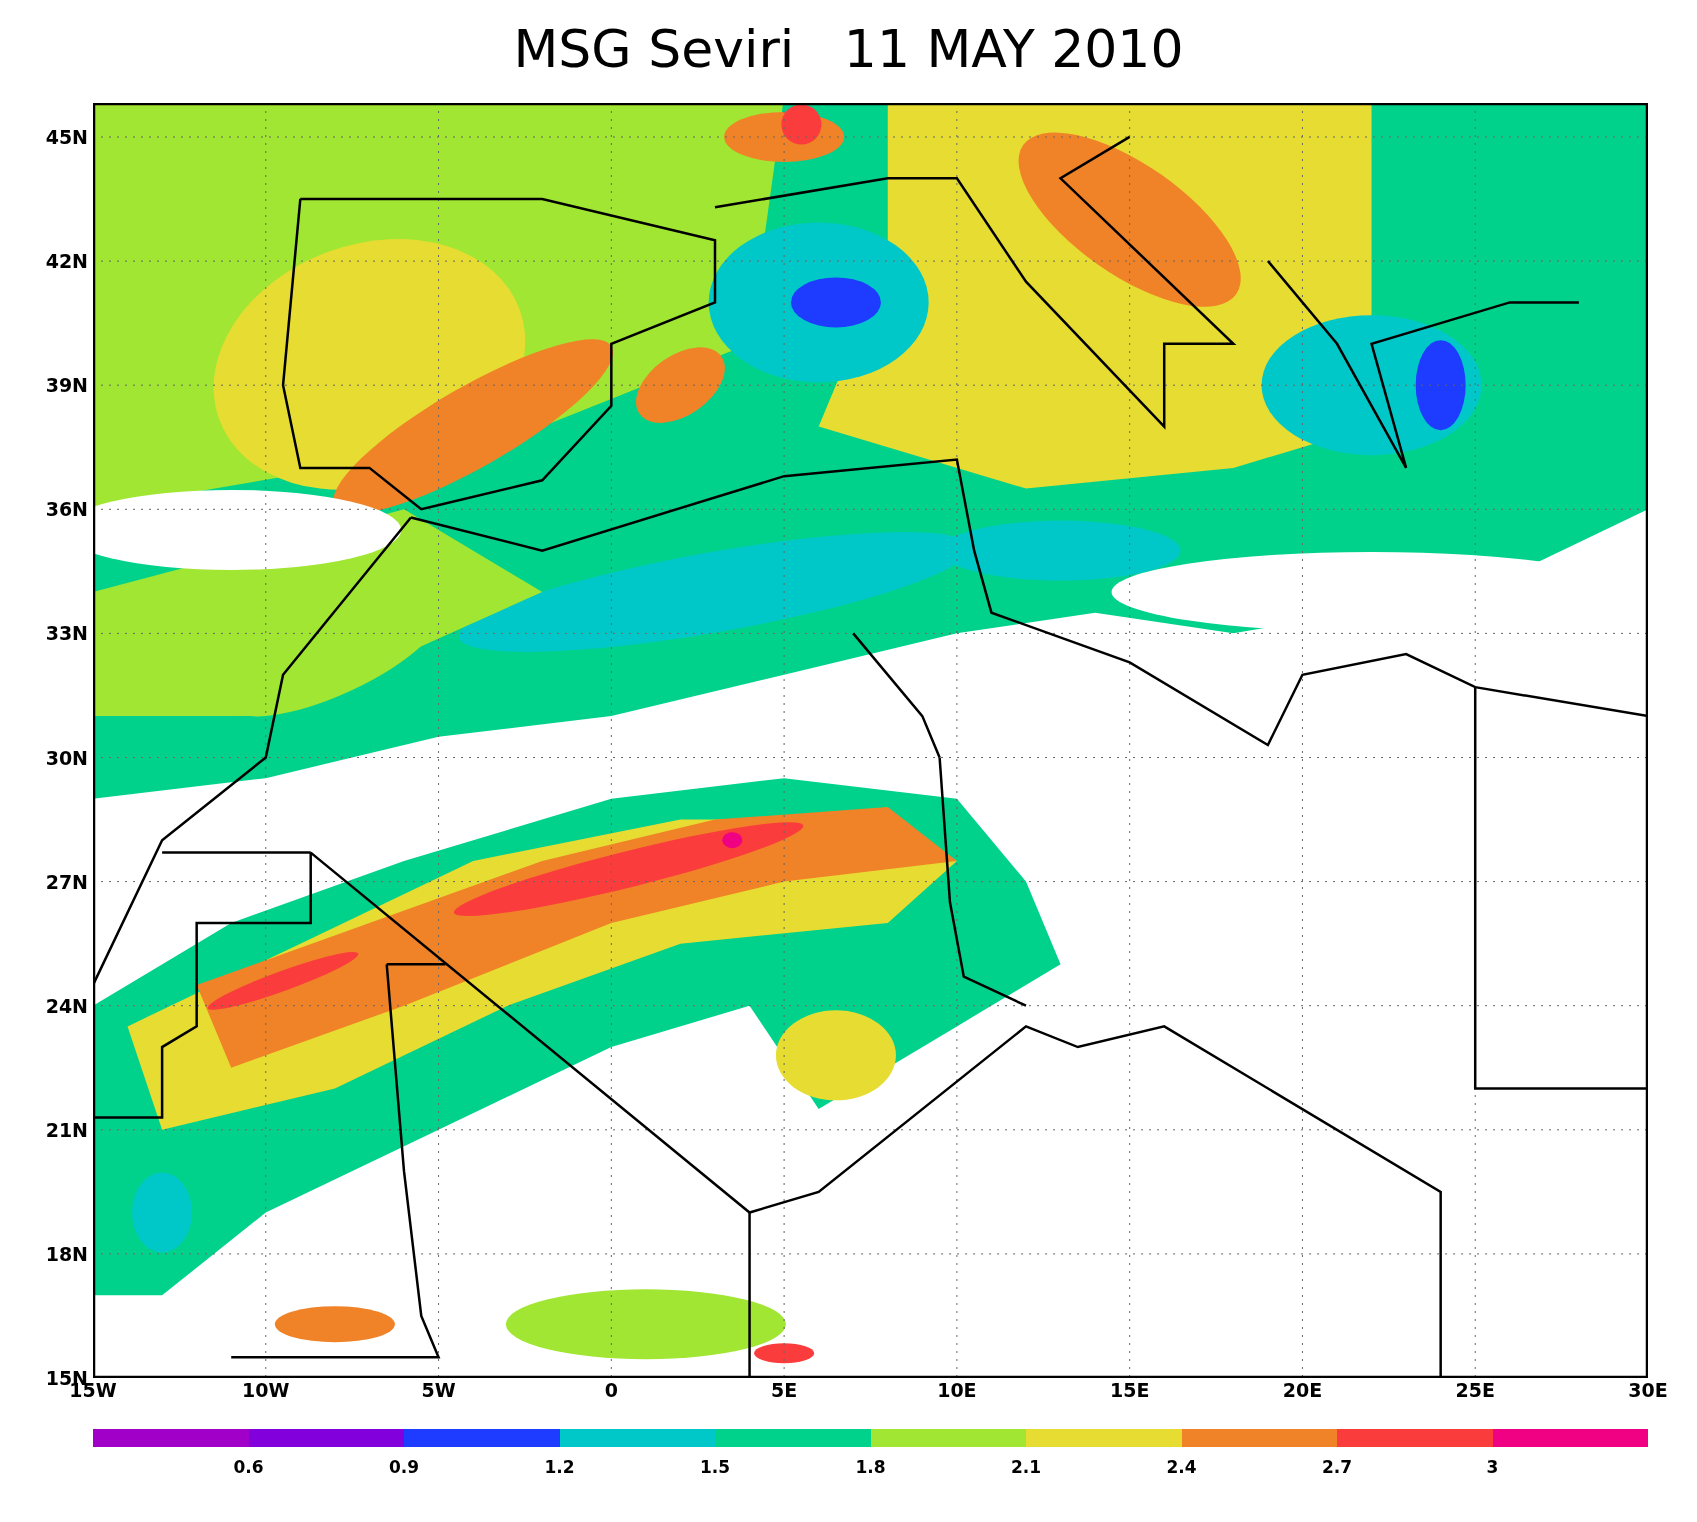  I want to click on latitude-label: 33N, so click(66, 633).